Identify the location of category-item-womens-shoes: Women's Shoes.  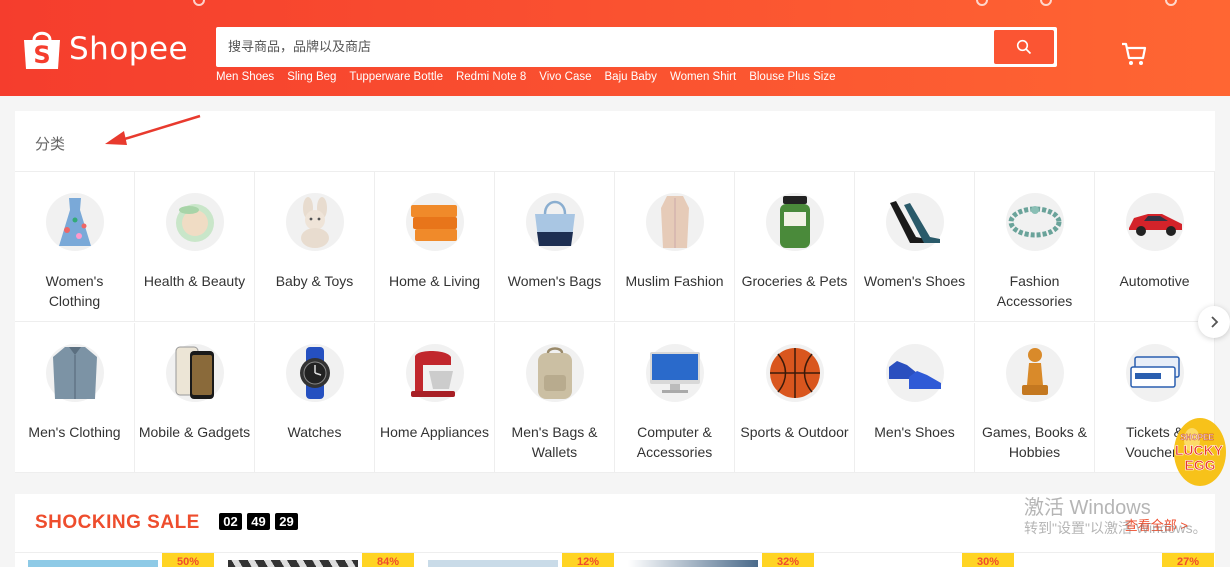
(915, 247).